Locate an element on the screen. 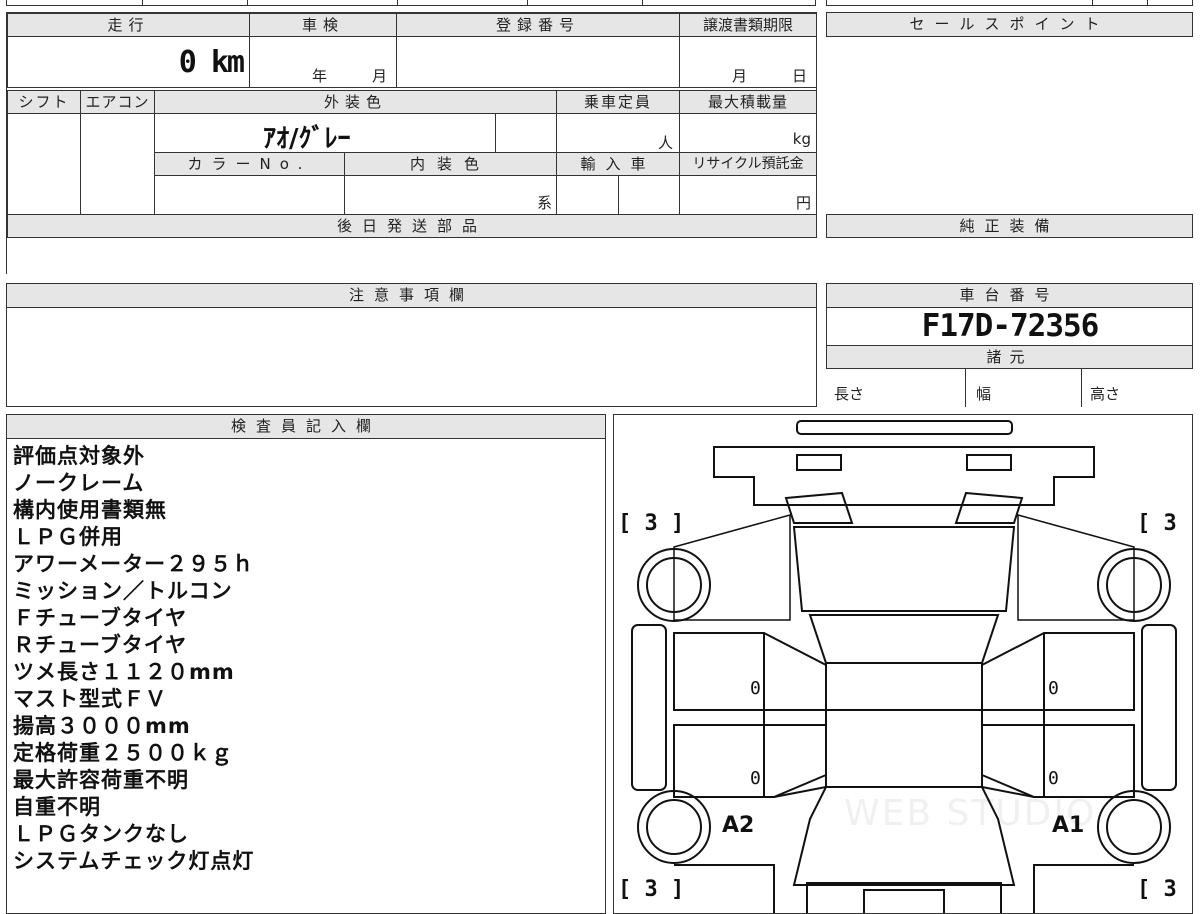 The height and width of the screenshot is (914, 1200). aircon-cell is located at coordinates (117, 164).